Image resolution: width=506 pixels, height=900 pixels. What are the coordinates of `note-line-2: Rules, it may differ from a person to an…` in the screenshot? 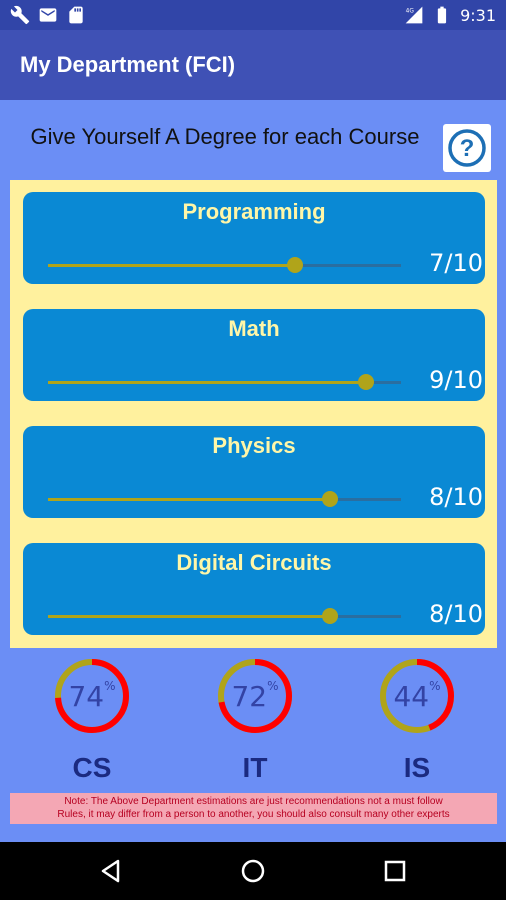 It's located at (253, 814).